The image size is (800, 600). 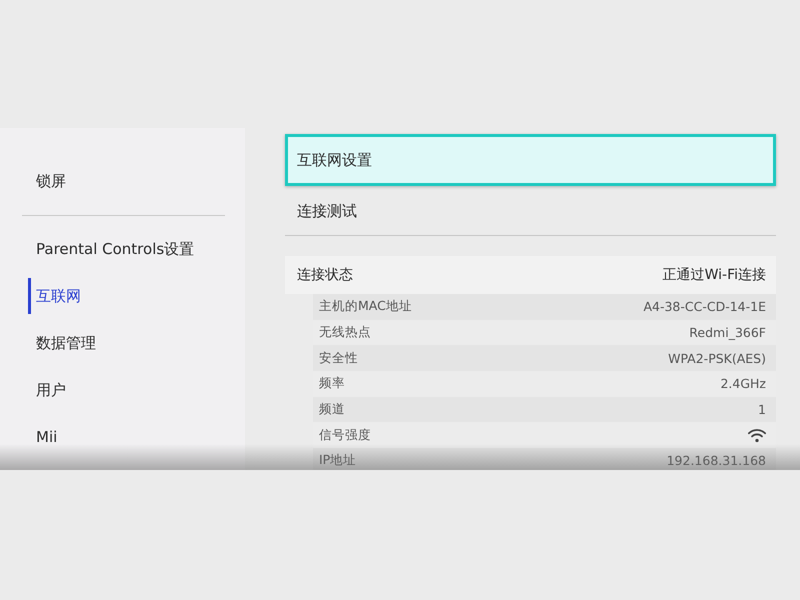 What do you see at coordinates (365, 307) in the screenshot?
I see `detail-label: 主机的MAC地址` at bounding box center [365, 307].